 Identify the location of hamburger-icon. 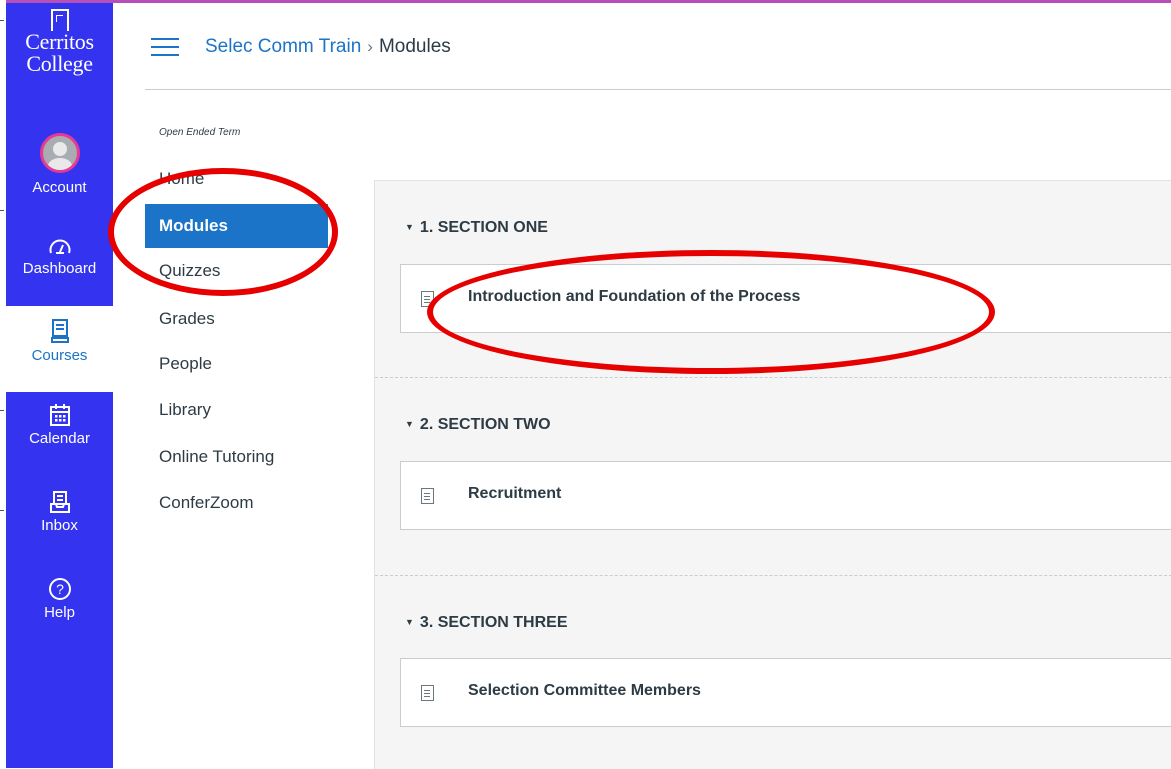
(165, 39).